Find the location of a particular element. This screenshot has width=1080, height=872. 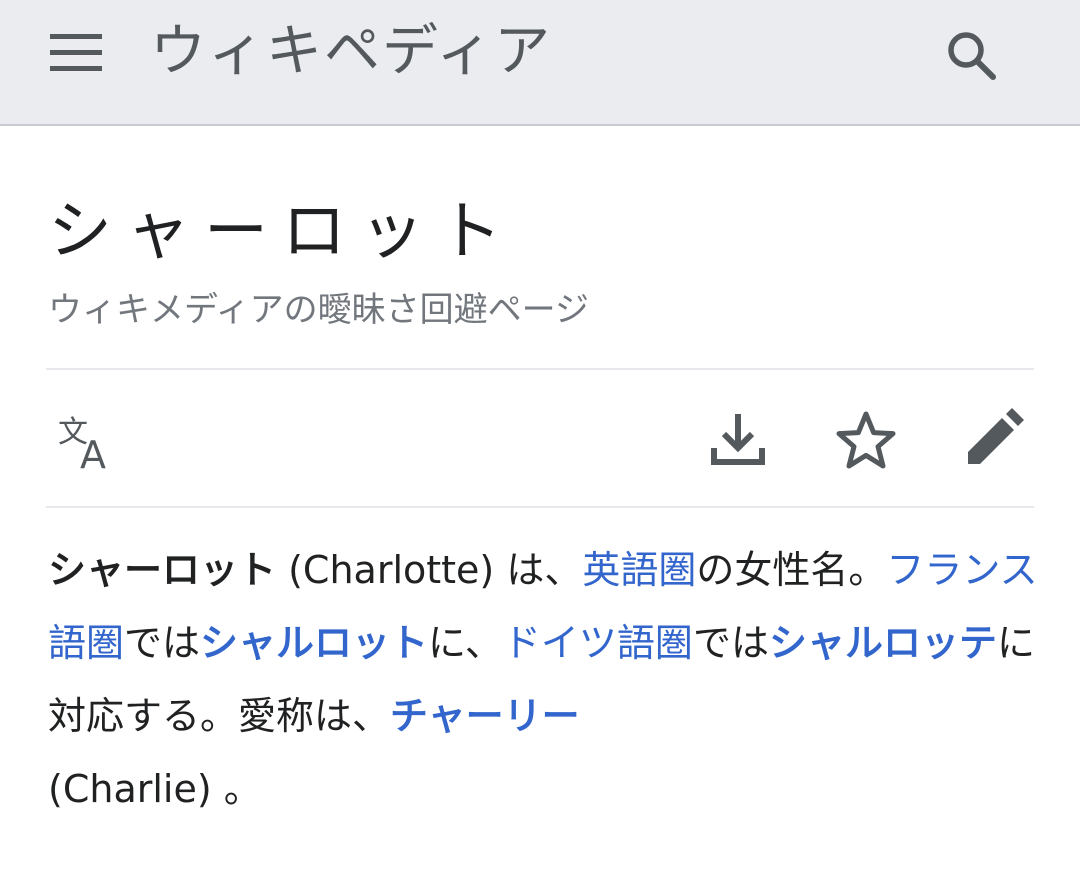

bold-term: シャーロット is located at coordinates (162, 570).